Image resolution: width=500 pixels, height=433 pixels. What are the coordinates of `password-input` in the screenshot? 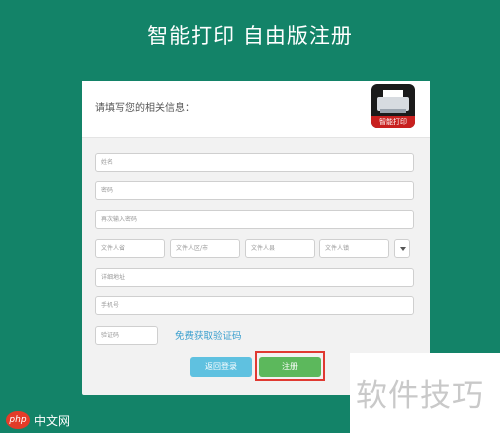 It's located at (254, 190).